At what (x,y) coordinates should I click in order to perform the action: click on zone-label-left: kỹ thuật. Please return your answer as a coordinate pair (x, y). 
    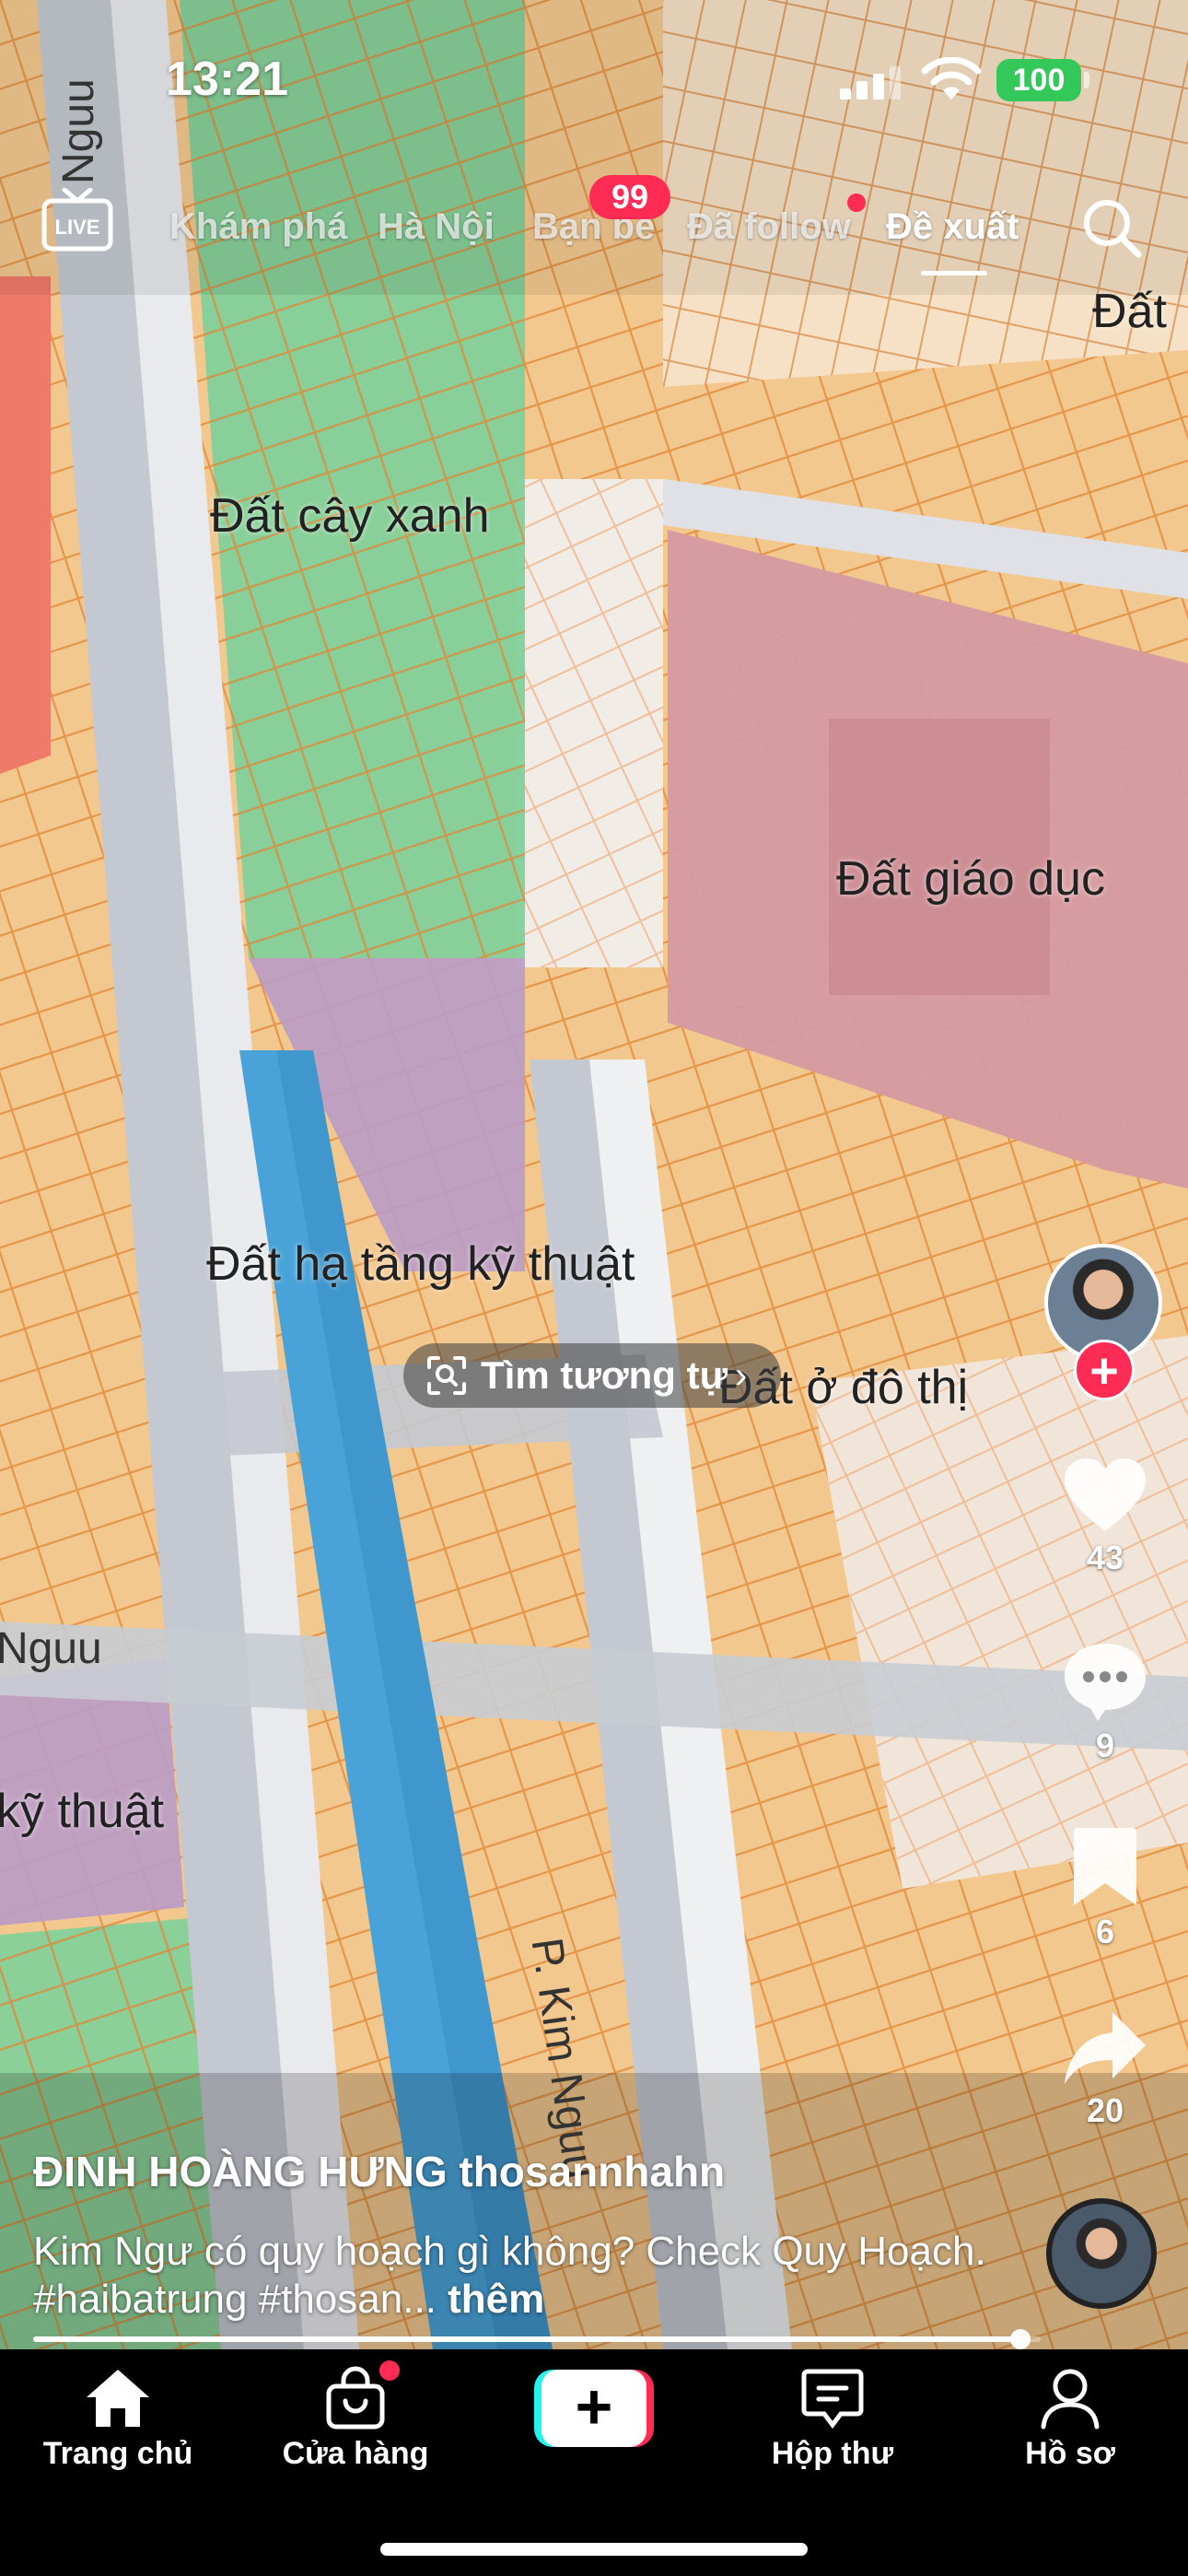
    Looking at the image, I should click on (82, 1811).